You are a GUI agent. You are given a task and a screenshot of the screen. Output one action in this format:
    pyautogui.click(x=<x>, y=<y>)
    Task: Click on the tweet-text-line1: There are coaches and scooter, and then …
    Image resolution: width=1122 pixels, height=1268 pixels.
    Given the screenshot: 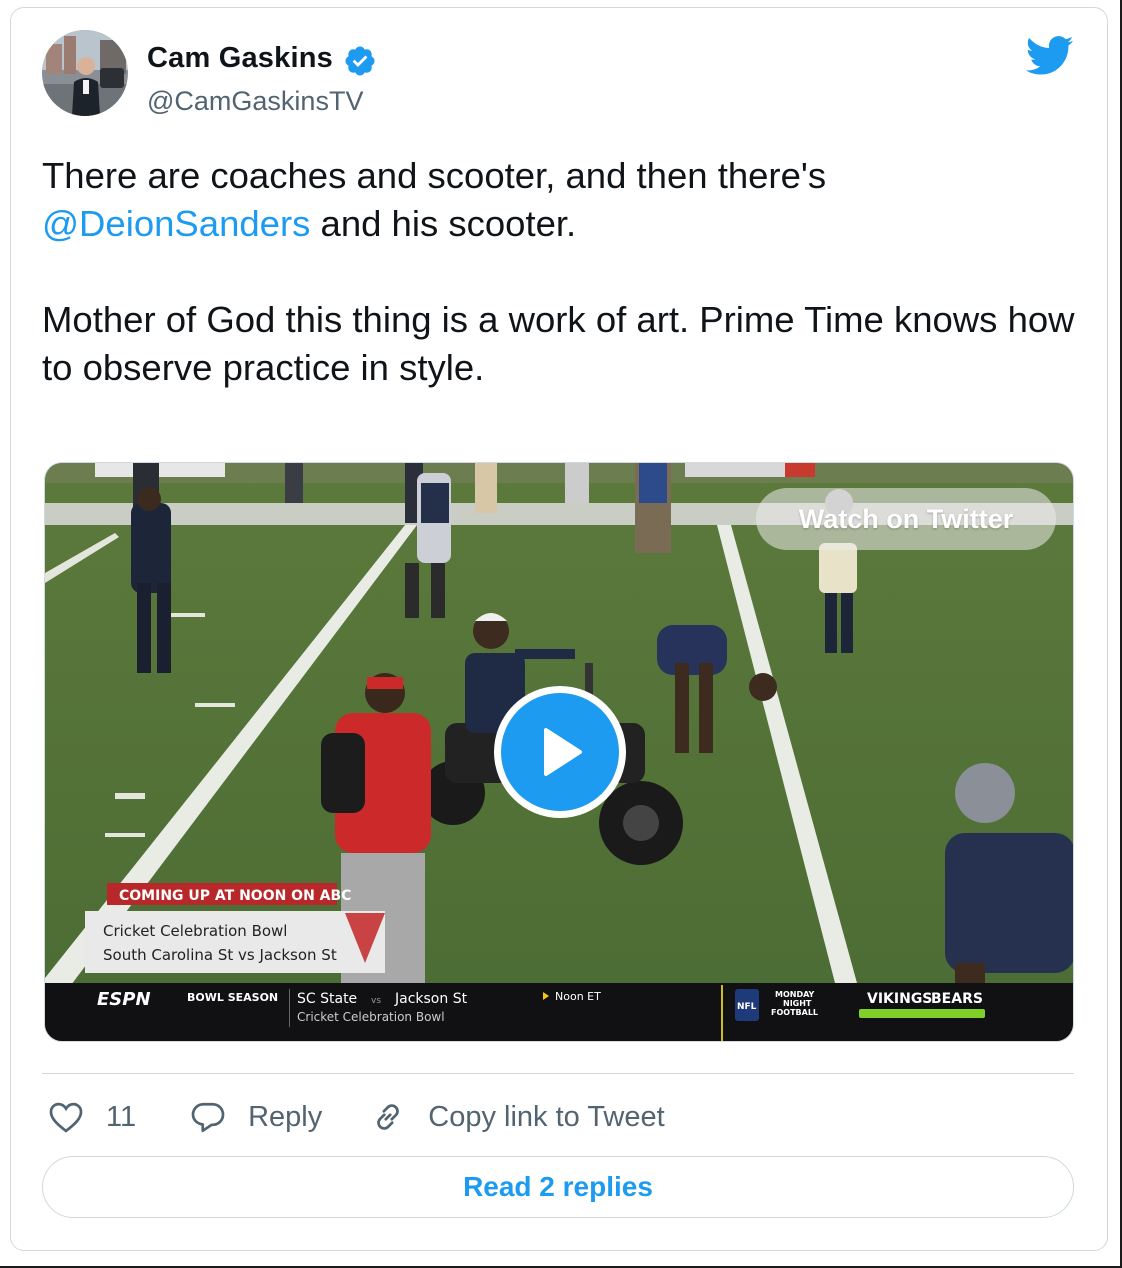 What is the action you would take?
    pyautogui.click(x=434, y=175)
    